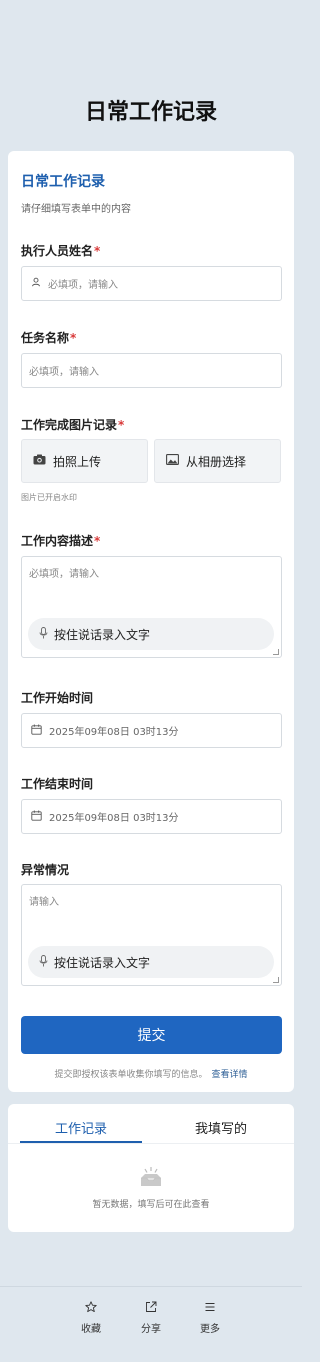 The width and height of the screenshot is (320, 1362). Describe the element at coordinates (217, 461) in the screenshot. I see `album-select-button: 从相册选择` at that location.